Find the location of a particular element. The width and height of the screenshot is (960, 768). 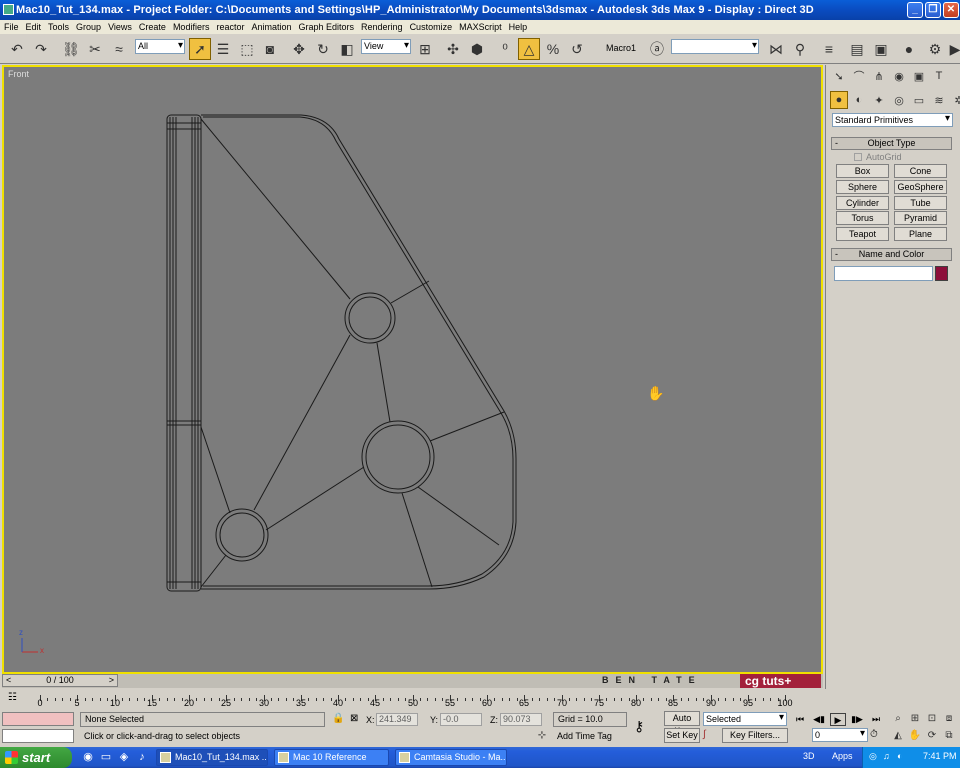

toolbar-apps-label: Apps is located at coordinates (842, 756).